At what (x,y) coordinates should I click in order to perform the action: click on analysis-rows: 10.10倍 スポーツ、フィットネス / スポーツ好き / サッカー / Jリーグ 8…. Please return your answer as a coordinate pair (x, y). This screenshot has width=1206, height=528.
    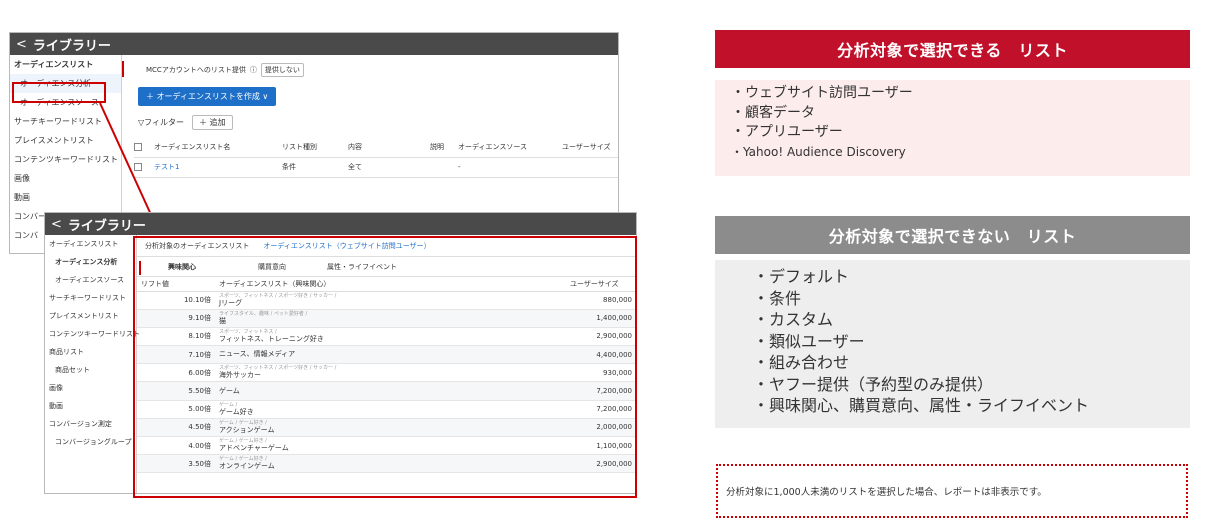
    Looking at the image, I should click on (386, 382).